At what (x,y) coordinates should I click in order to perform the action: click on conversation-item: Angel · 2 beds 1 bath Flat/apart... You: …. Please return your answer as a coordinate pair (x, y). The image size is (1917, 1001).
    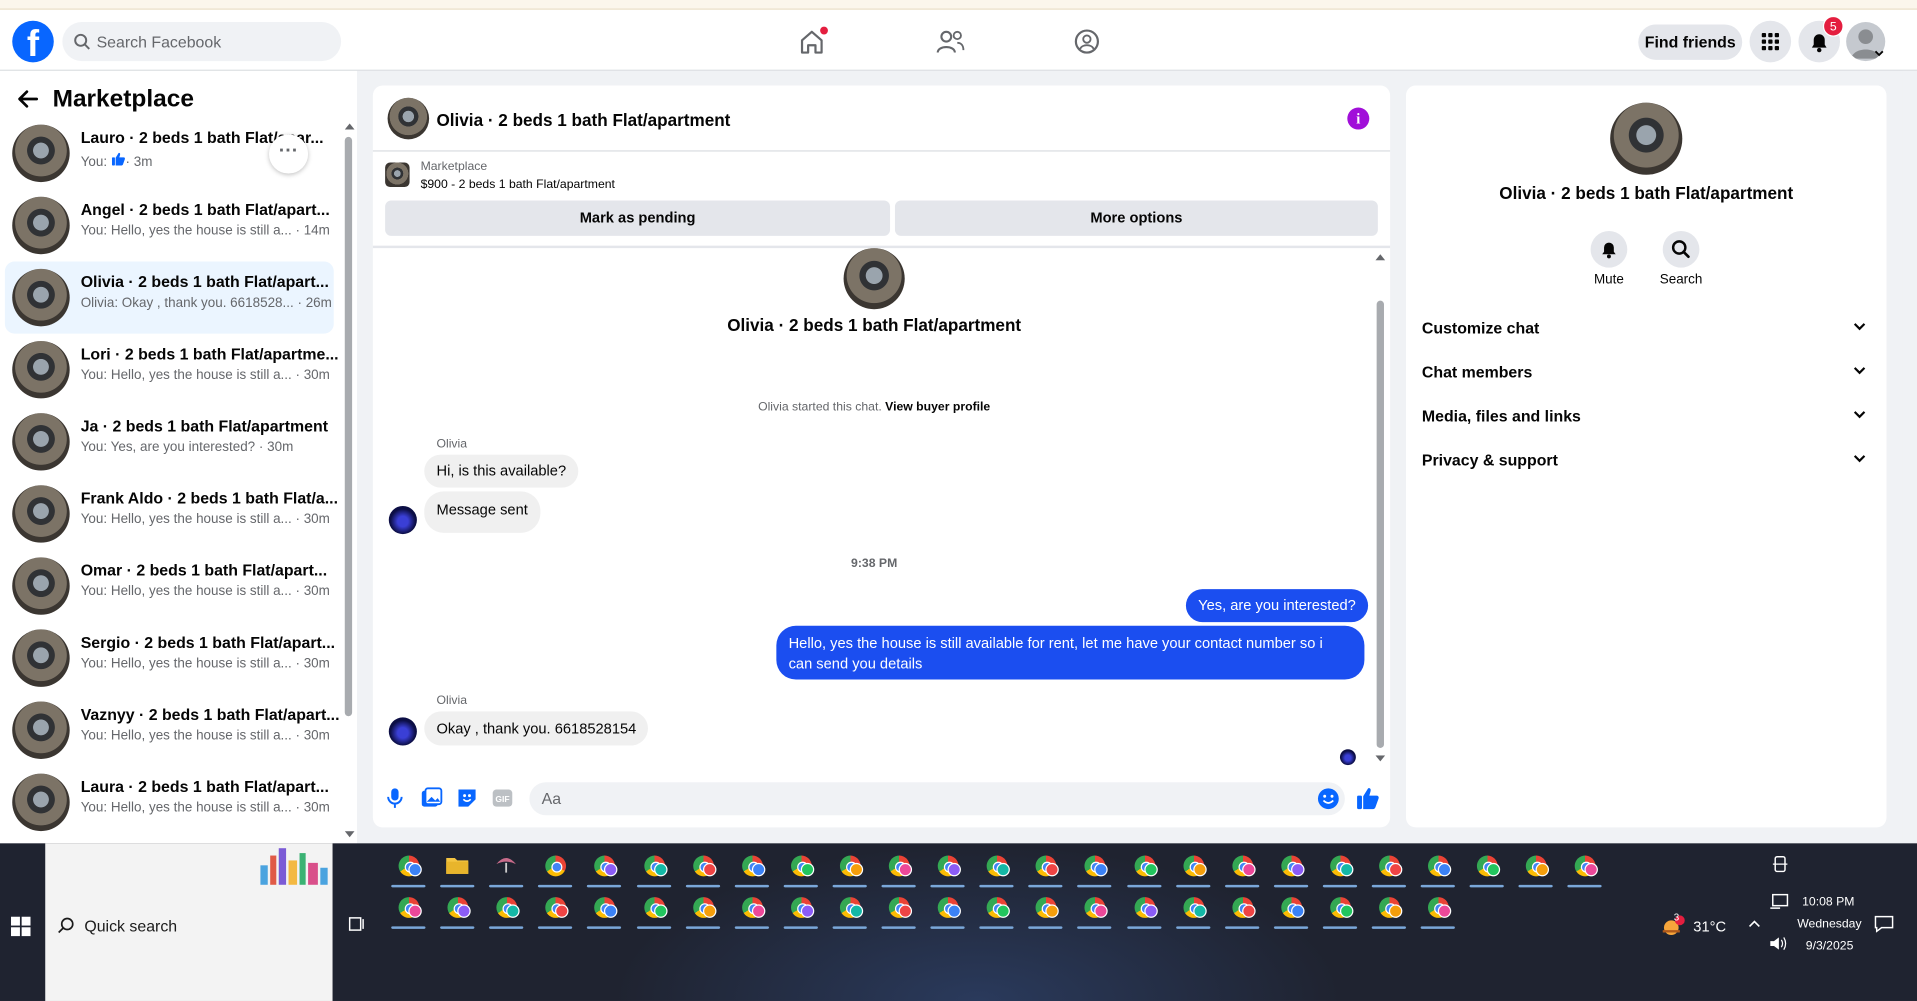
    Looking at the image, I should click on (169, 225).